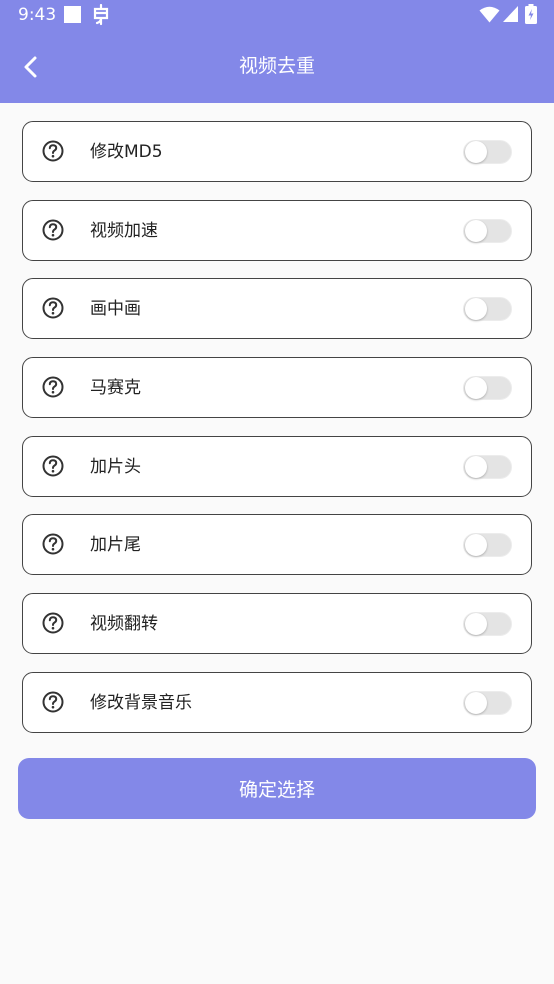 The height and width of the screenshot is (984, 554). Describe the element at coordinates (277, 545) in the screenshot. I see `option-item-add-outro: 加片尾` at that location.